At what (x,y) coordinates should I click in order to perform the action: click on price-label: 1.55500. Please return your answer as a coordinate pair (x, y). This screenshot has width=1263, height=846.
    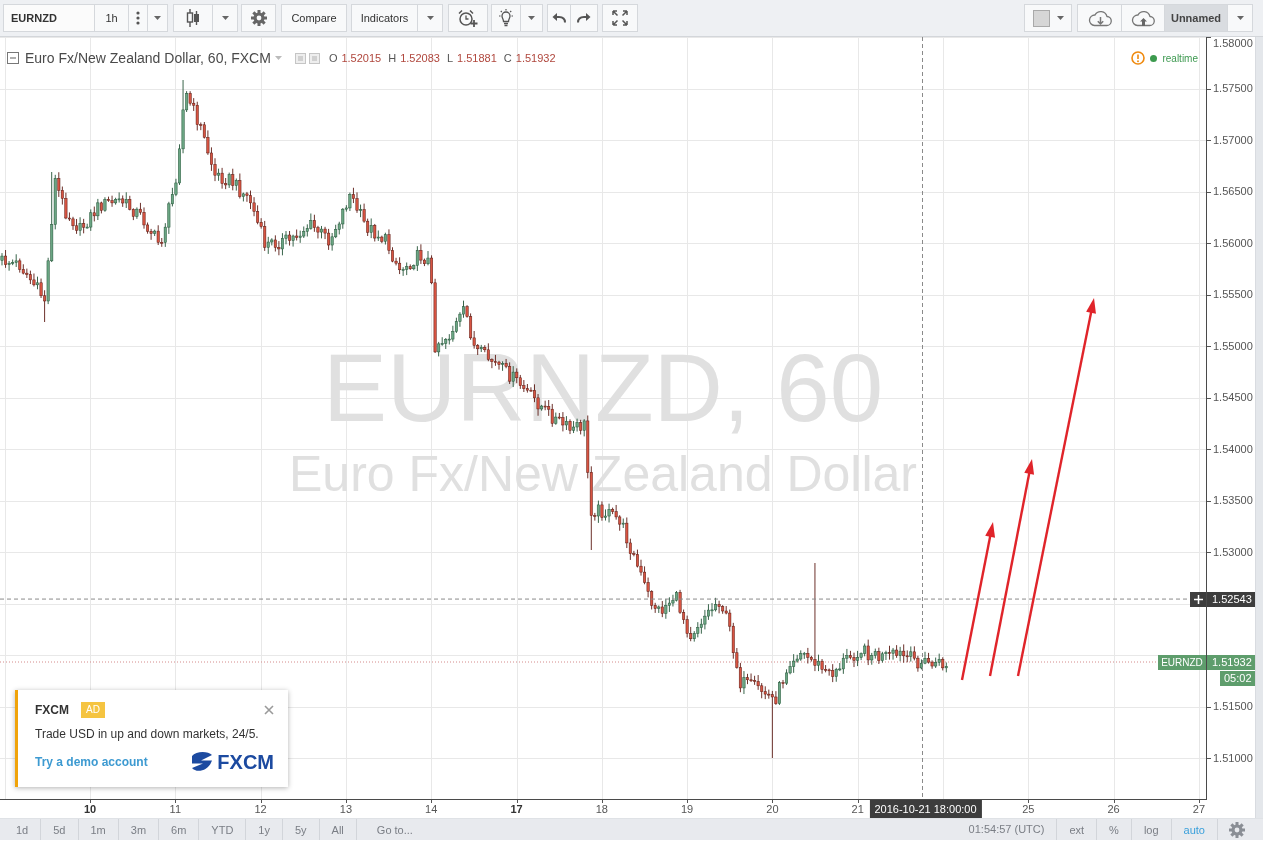
    Looking at the image, I should click on (1233, 294).